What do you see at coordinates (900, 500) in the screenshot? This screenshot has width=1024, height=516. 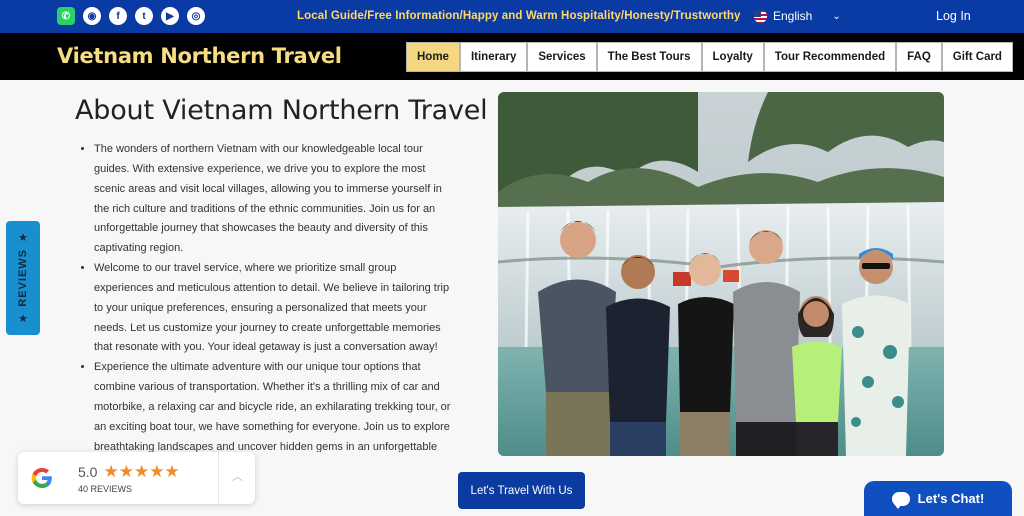 I see `chat-bubble-icon` at bounding box center [900, 500].